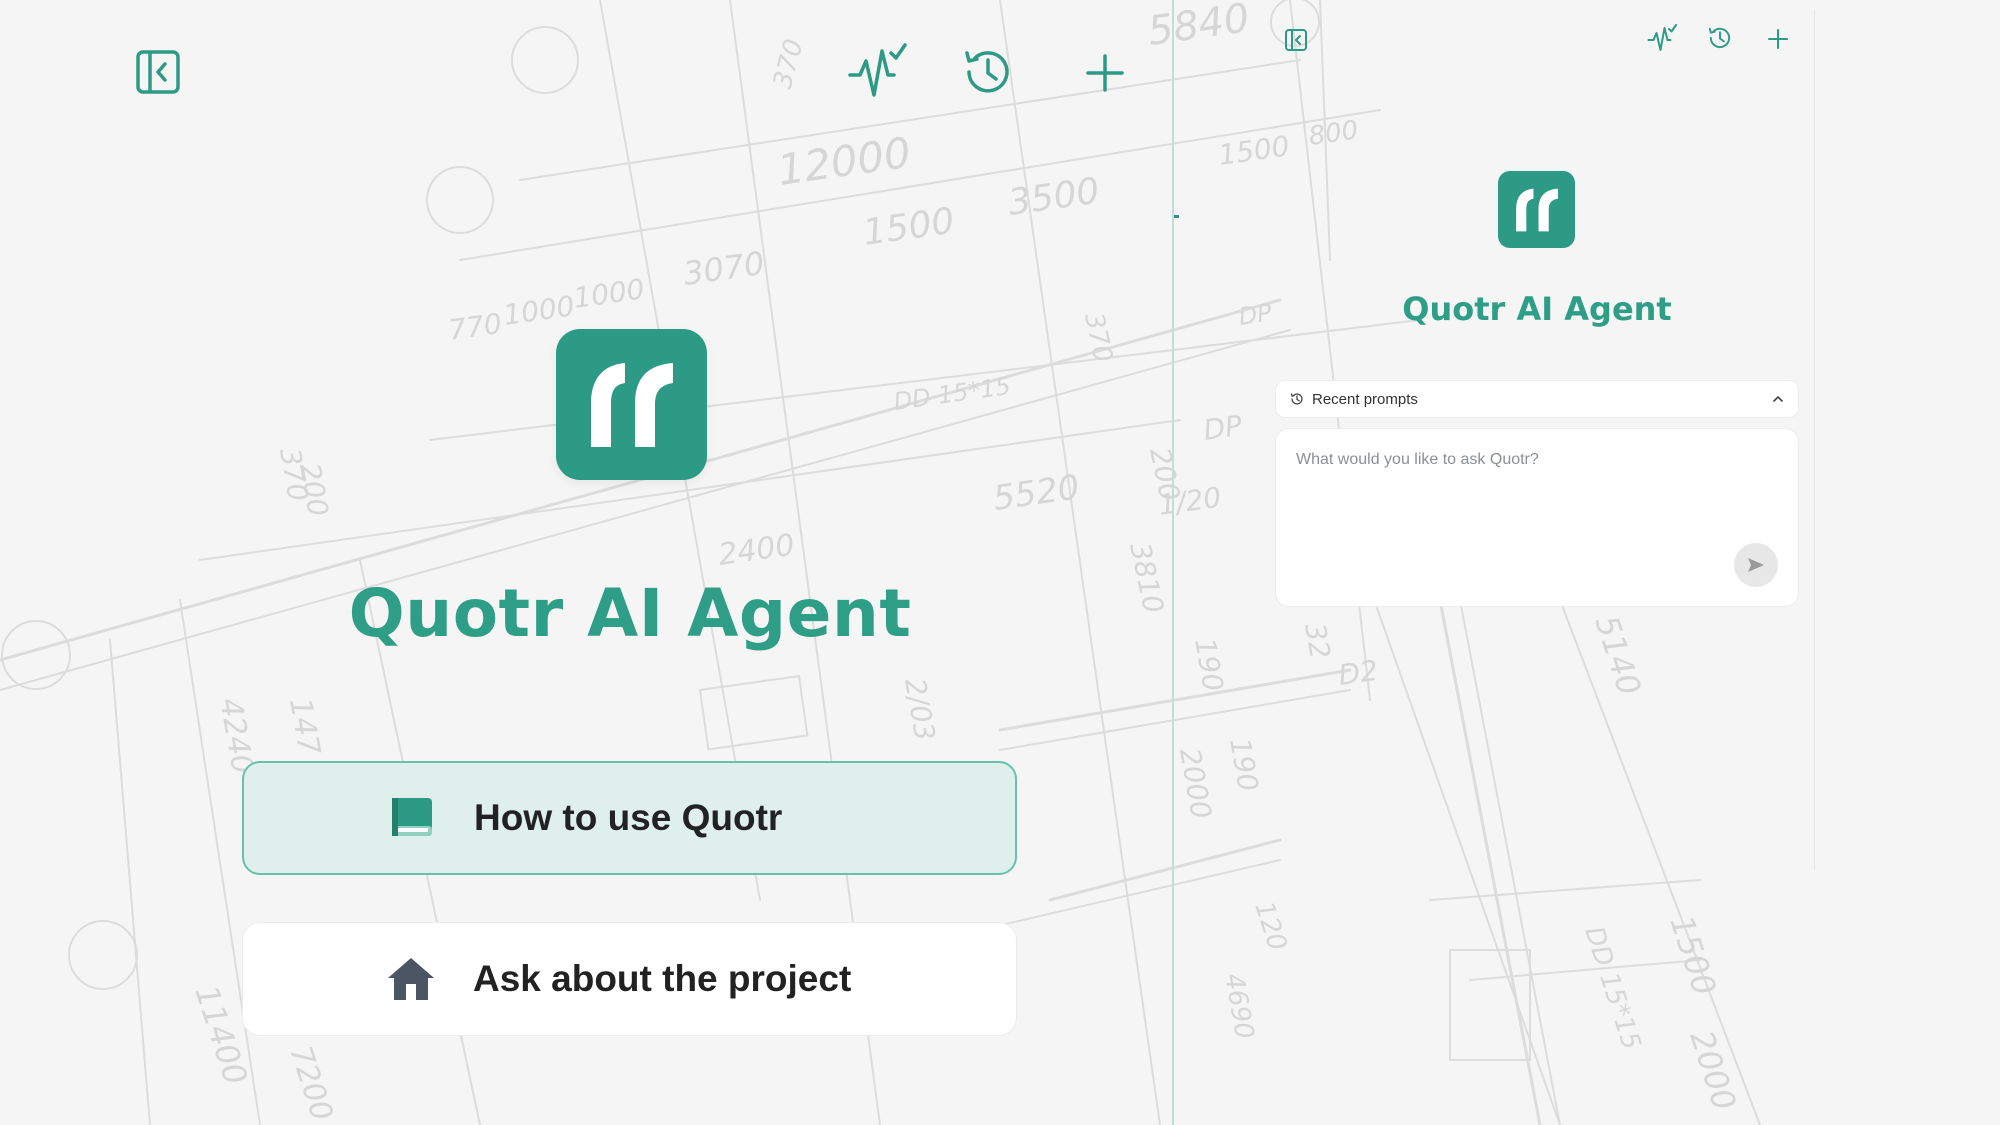 This screenshot has height=1125, width=2000. Describe the element at coordinates (1778, 399) in the screenshot. I see `chevron-up-icon` at that location.